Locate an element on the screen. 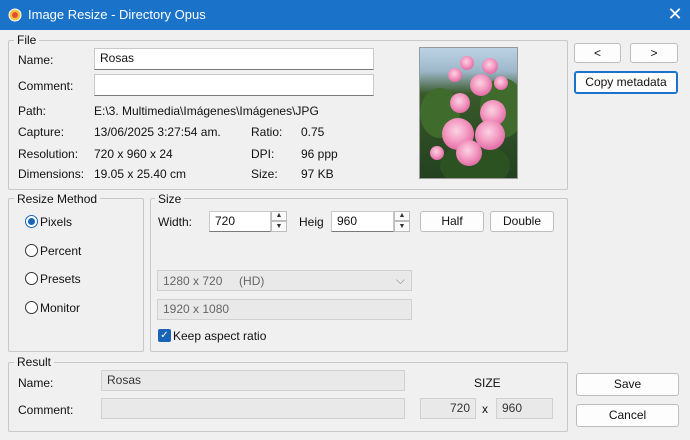 Image resolution: width=690 pixels, height=440 pixels. width-spin-up-icon: ▲ is located at coordinates (279, 216).